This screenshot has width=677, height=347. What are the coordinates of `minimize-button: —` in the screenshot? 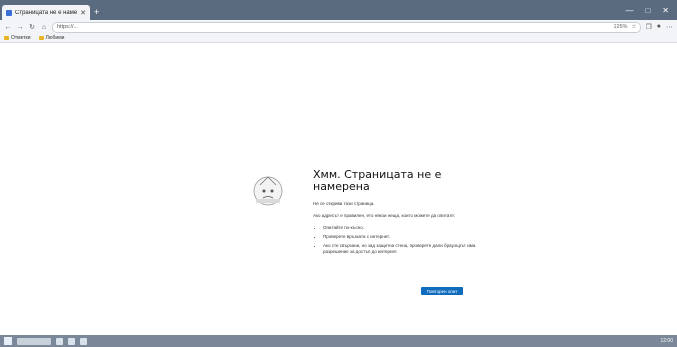 It's located at (629, 10).